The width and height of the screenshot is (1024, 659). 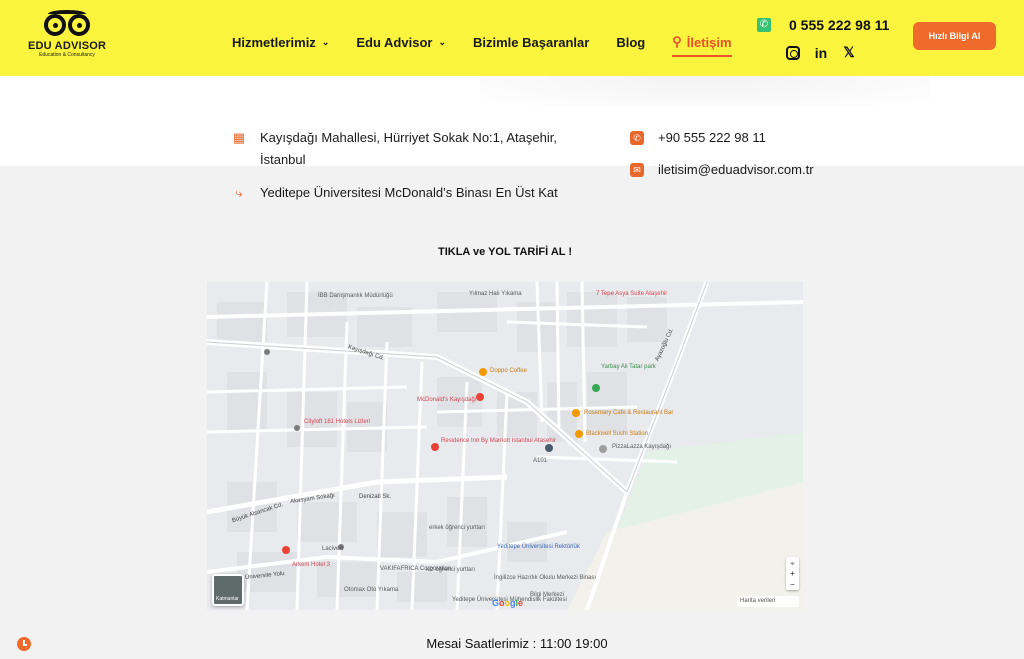 What do you see at coordinates (274, 42) in the screenshot?
I see `nav-item-label: Hizmetlerimiz` at bounding box center [274, 42].